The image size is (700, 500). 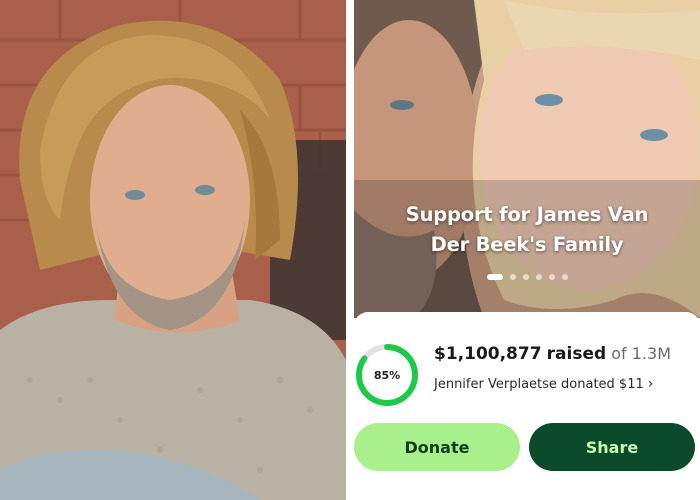 I want to click on carousel-dot-active, so click(x=494, y=277).